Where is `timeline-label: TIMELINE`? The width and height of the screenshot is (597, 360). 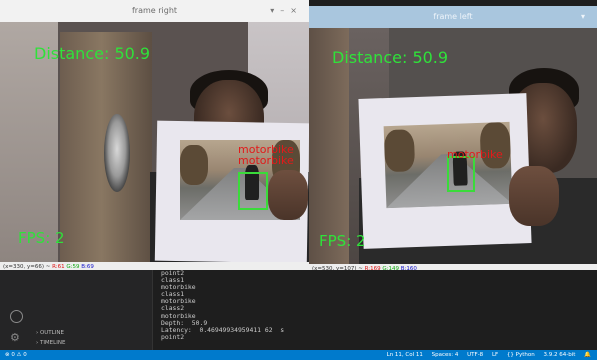 timeline-label: TIMELINE is located at coordinates (52, 343).